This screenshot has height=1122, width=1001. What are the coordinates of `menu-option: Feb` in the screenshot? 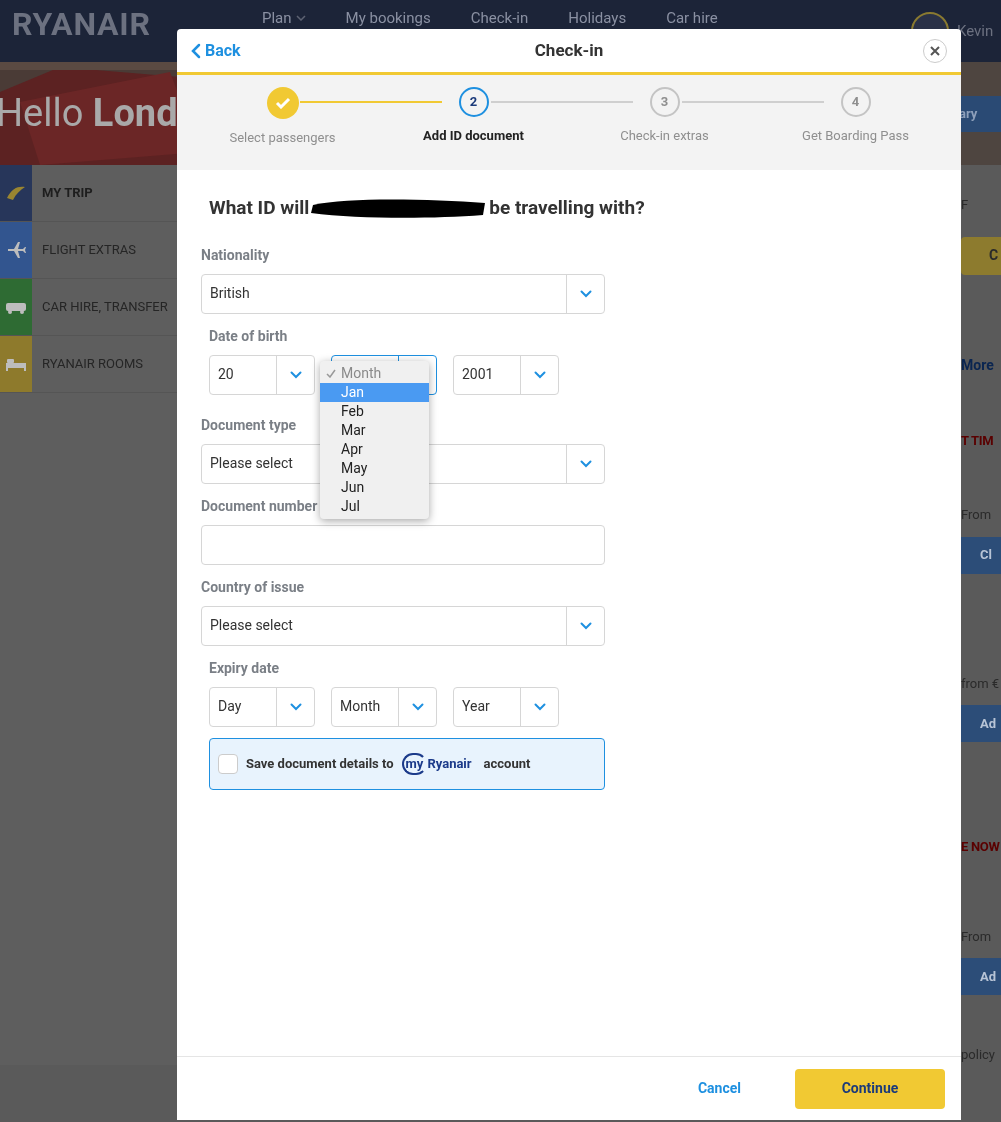 It's located at (374, 411).